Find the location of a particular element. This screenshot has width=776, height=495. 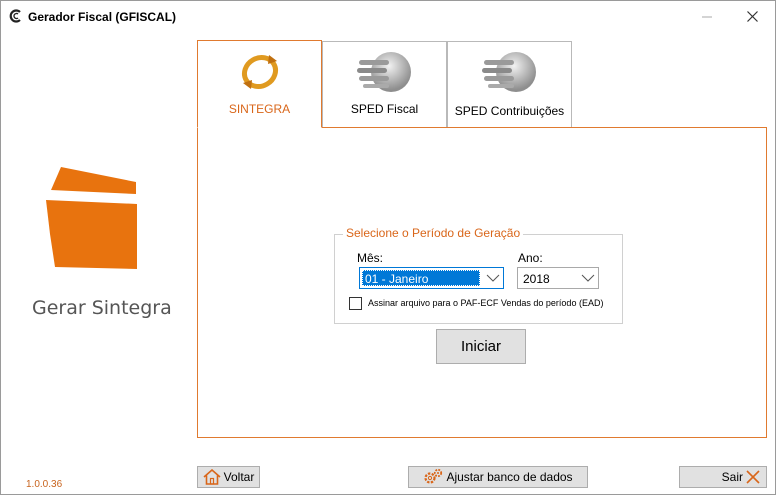

window-title: Gerador Fiscal (GFISCAL) is located at coordinates (102, 17).